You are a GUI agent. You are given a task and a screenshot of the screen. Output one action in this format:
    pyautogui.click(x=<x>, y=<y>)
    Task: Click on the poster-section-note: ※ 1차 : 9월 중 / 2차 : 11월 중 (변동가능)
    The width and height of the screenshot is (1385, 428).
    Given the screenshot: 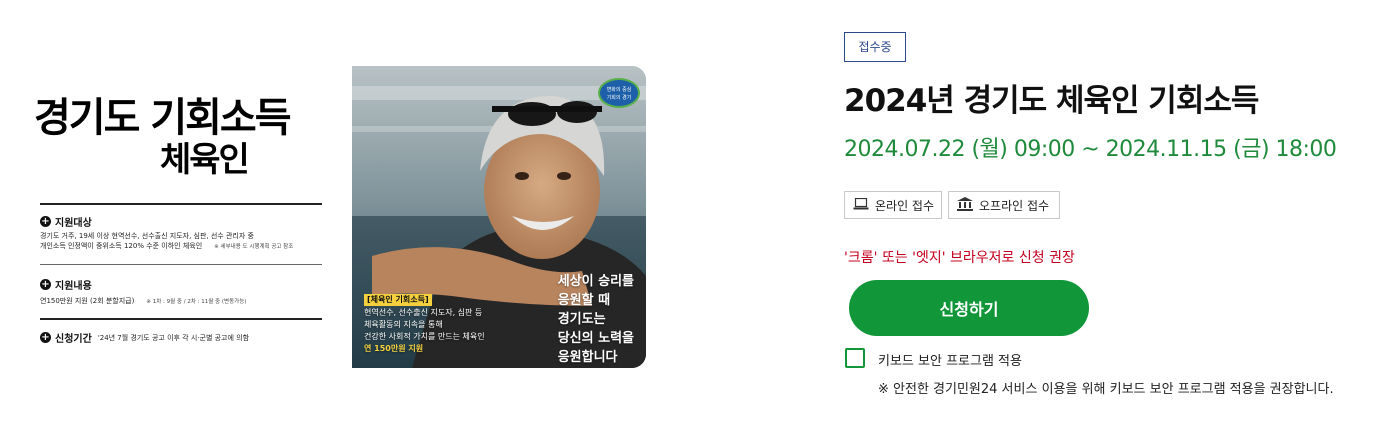 What is the action you would take?
    pyautogui.click(x=196, y=302)
    